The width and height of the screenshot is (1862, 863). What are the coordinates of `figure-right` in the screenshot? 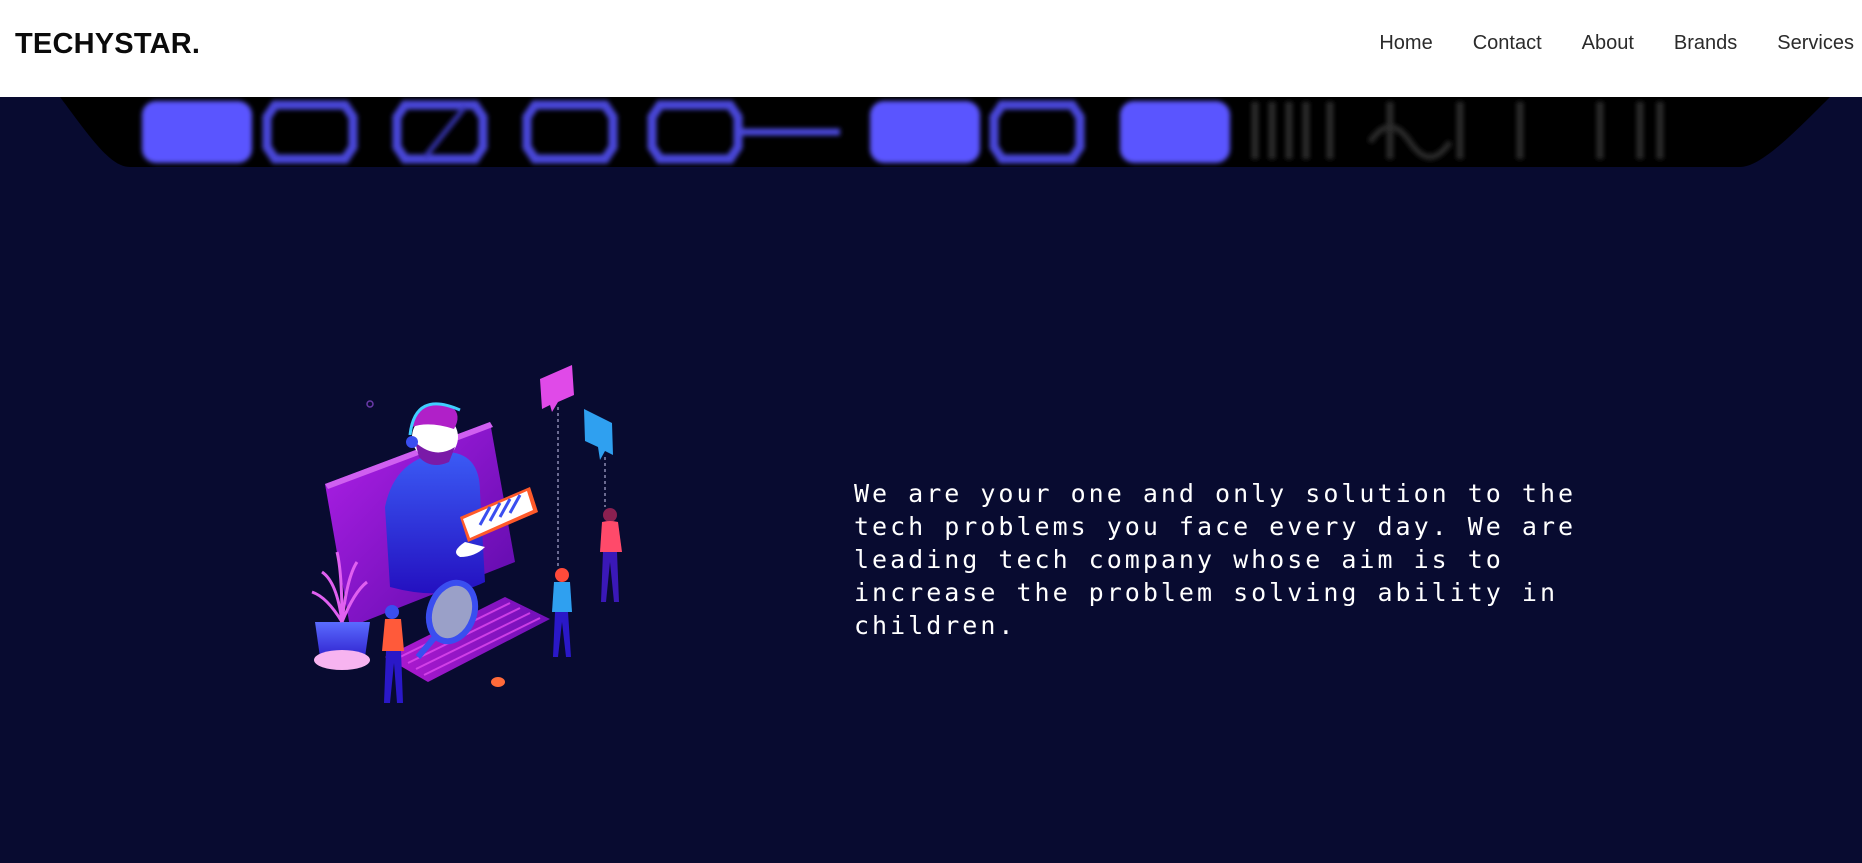 It's located at (611, 555).